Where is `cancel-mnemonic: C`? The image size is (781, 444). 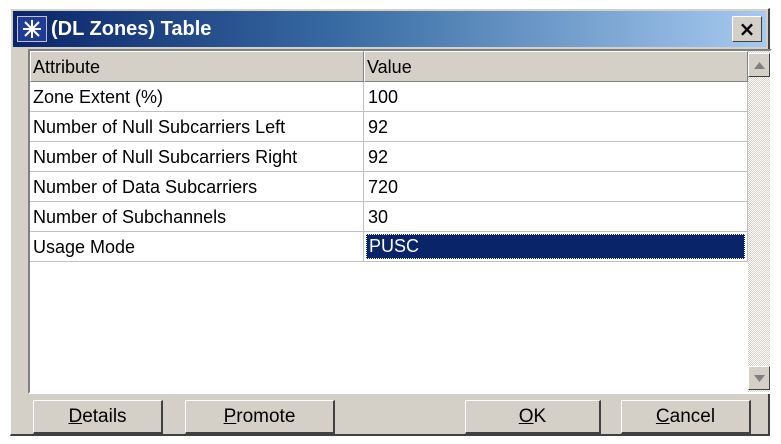
cancel-mnemonic: C is located at coordinates (662, 416).